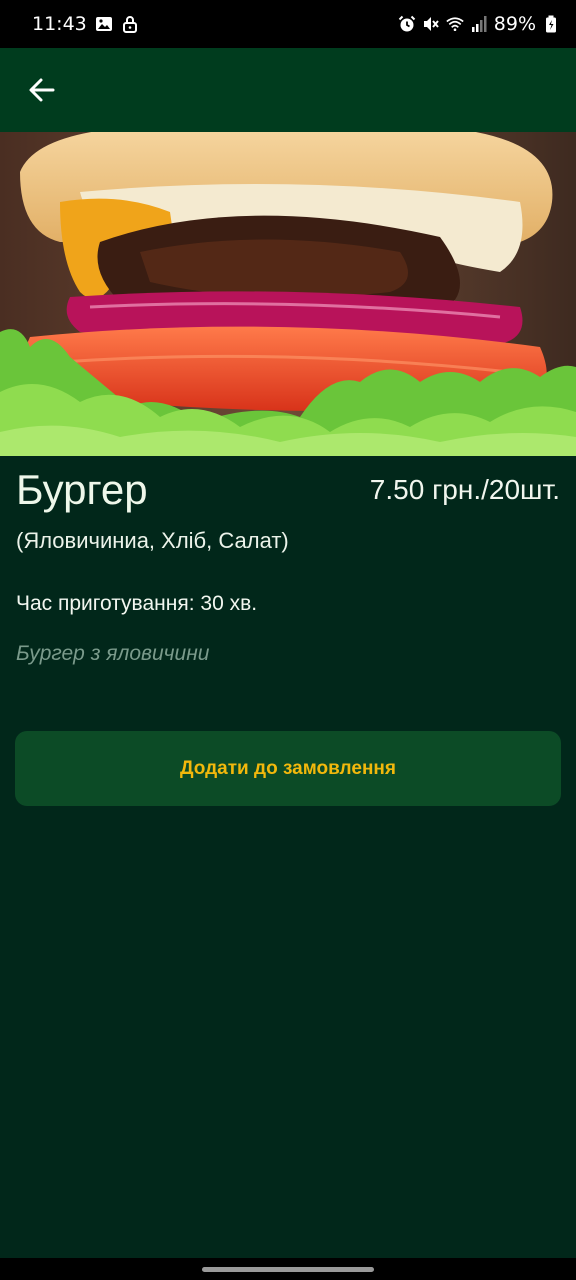 The height and width of the screenshot is (1280, 576). What do you see at coordinates (455, 24) in the screenshot?
I see `wifi-icon` at bounding box center [455, 24].